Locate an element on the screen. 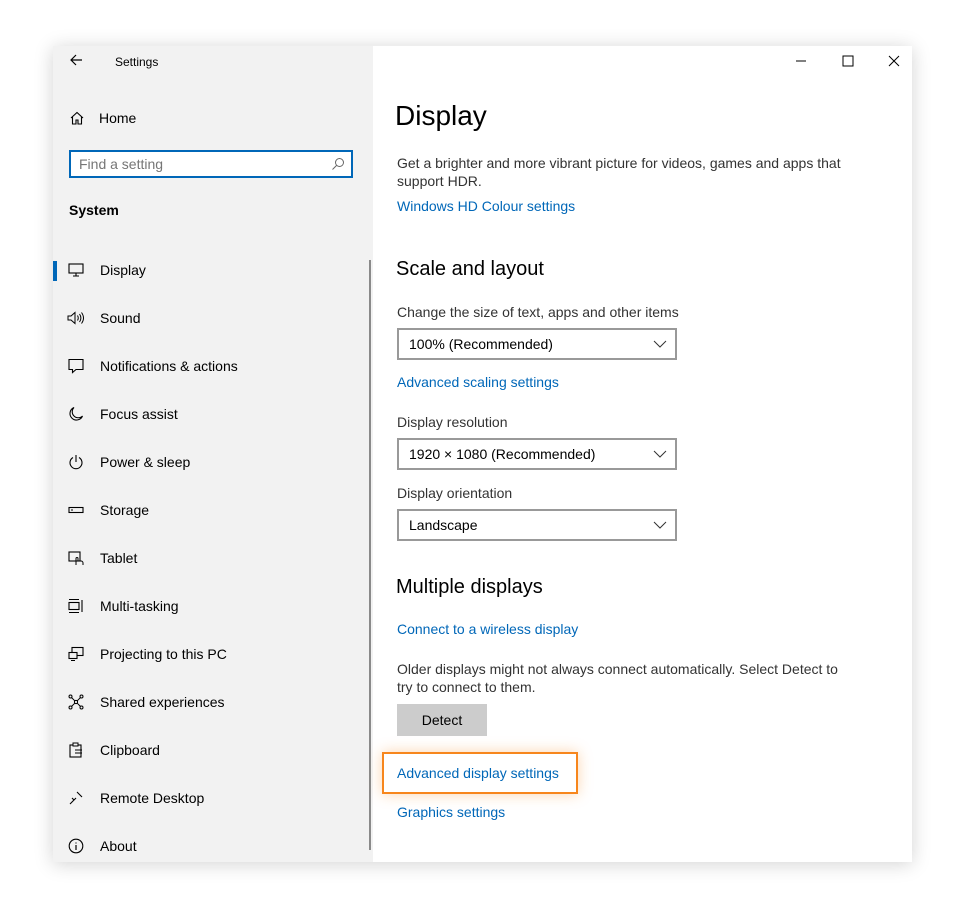 The width and height of the screenshot is (961, 916). minimize-button is located at coordinates (801, 61).